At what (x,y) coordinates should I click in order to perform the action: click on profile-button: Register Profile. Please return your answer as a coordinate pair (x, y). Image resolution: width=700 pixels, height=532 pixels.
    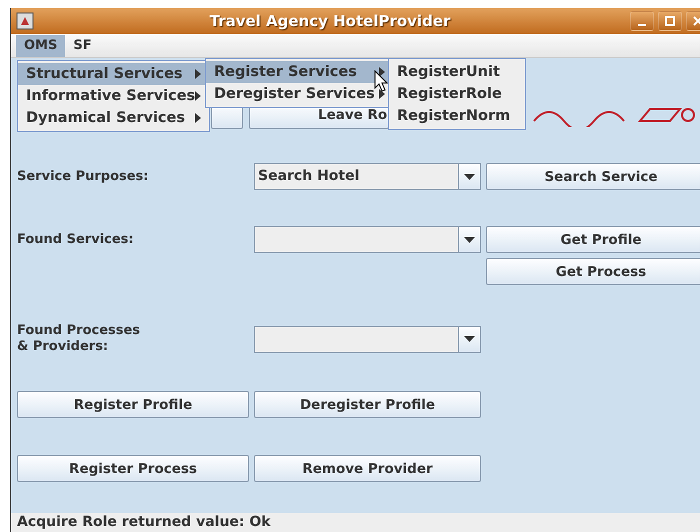
    Looking at the image, I should click on (133, 404).